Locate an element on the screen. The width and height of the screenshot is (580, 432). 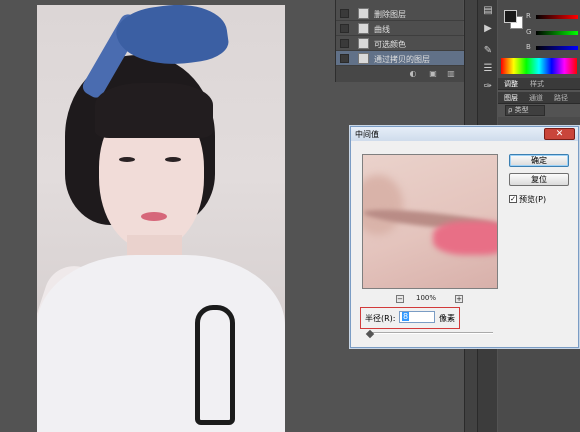
preview-shade is located at coordinates (383, 205).